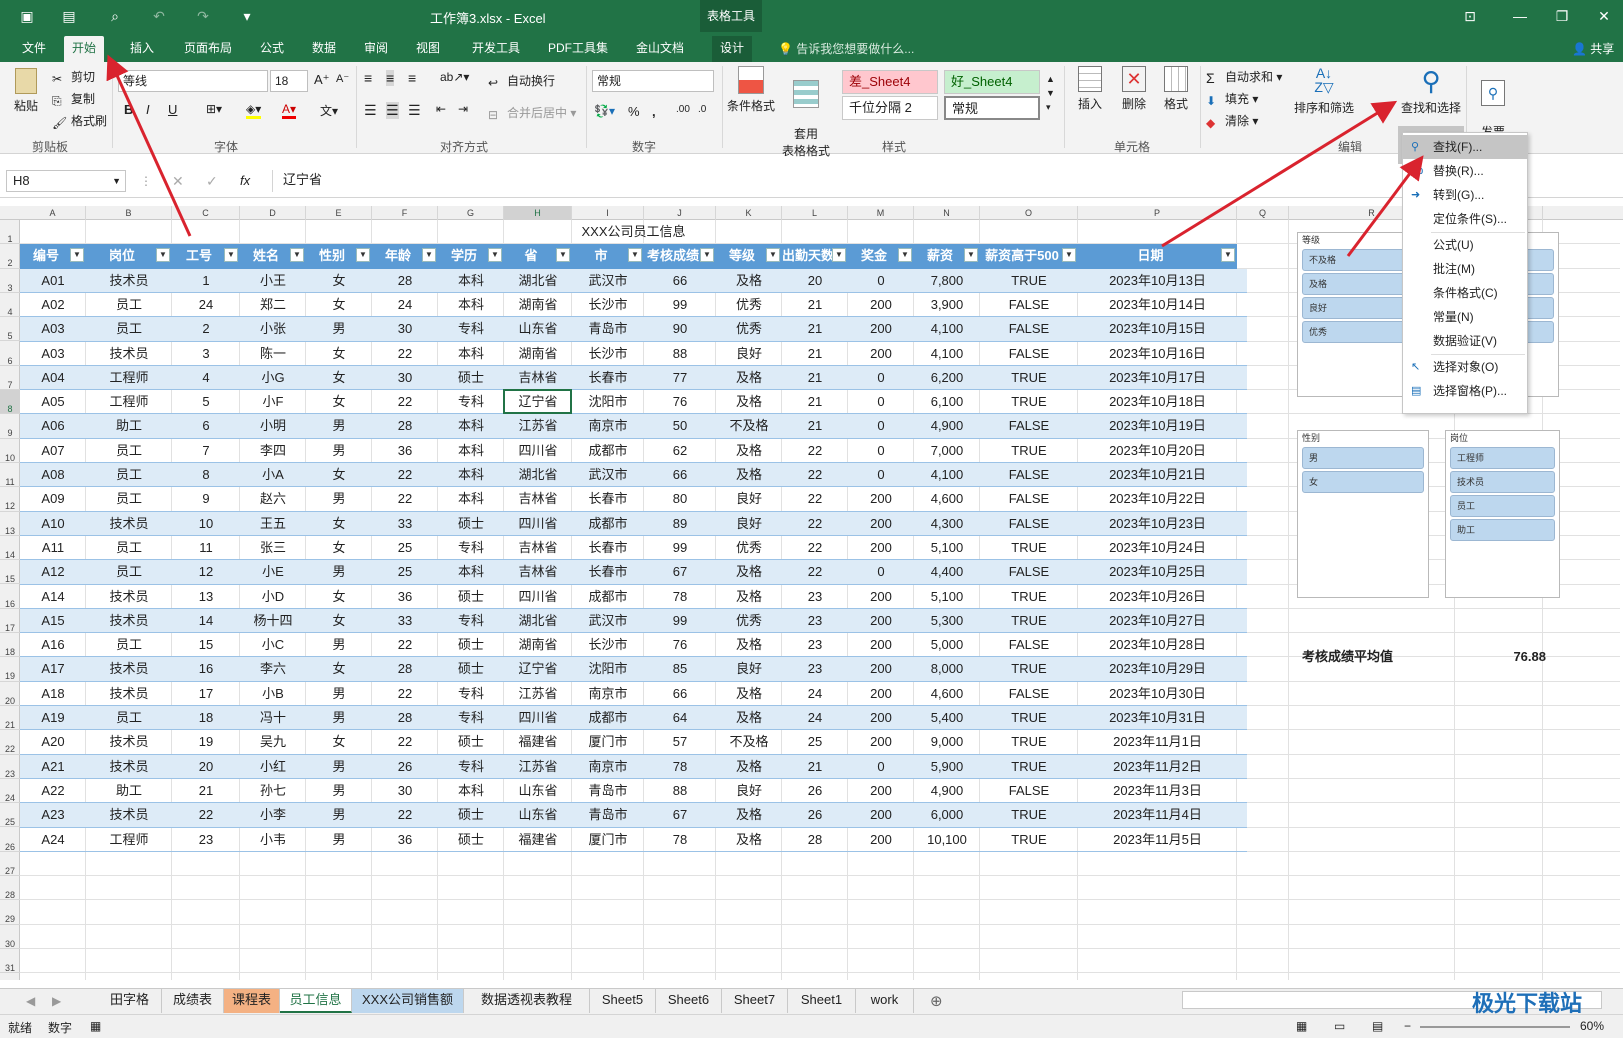 The height and width of the screenshot is (1038, 1623). What do you see at coordinates (749, 213) in the screenshot?
I see `column-header: K` at bounding box center [749, 213].